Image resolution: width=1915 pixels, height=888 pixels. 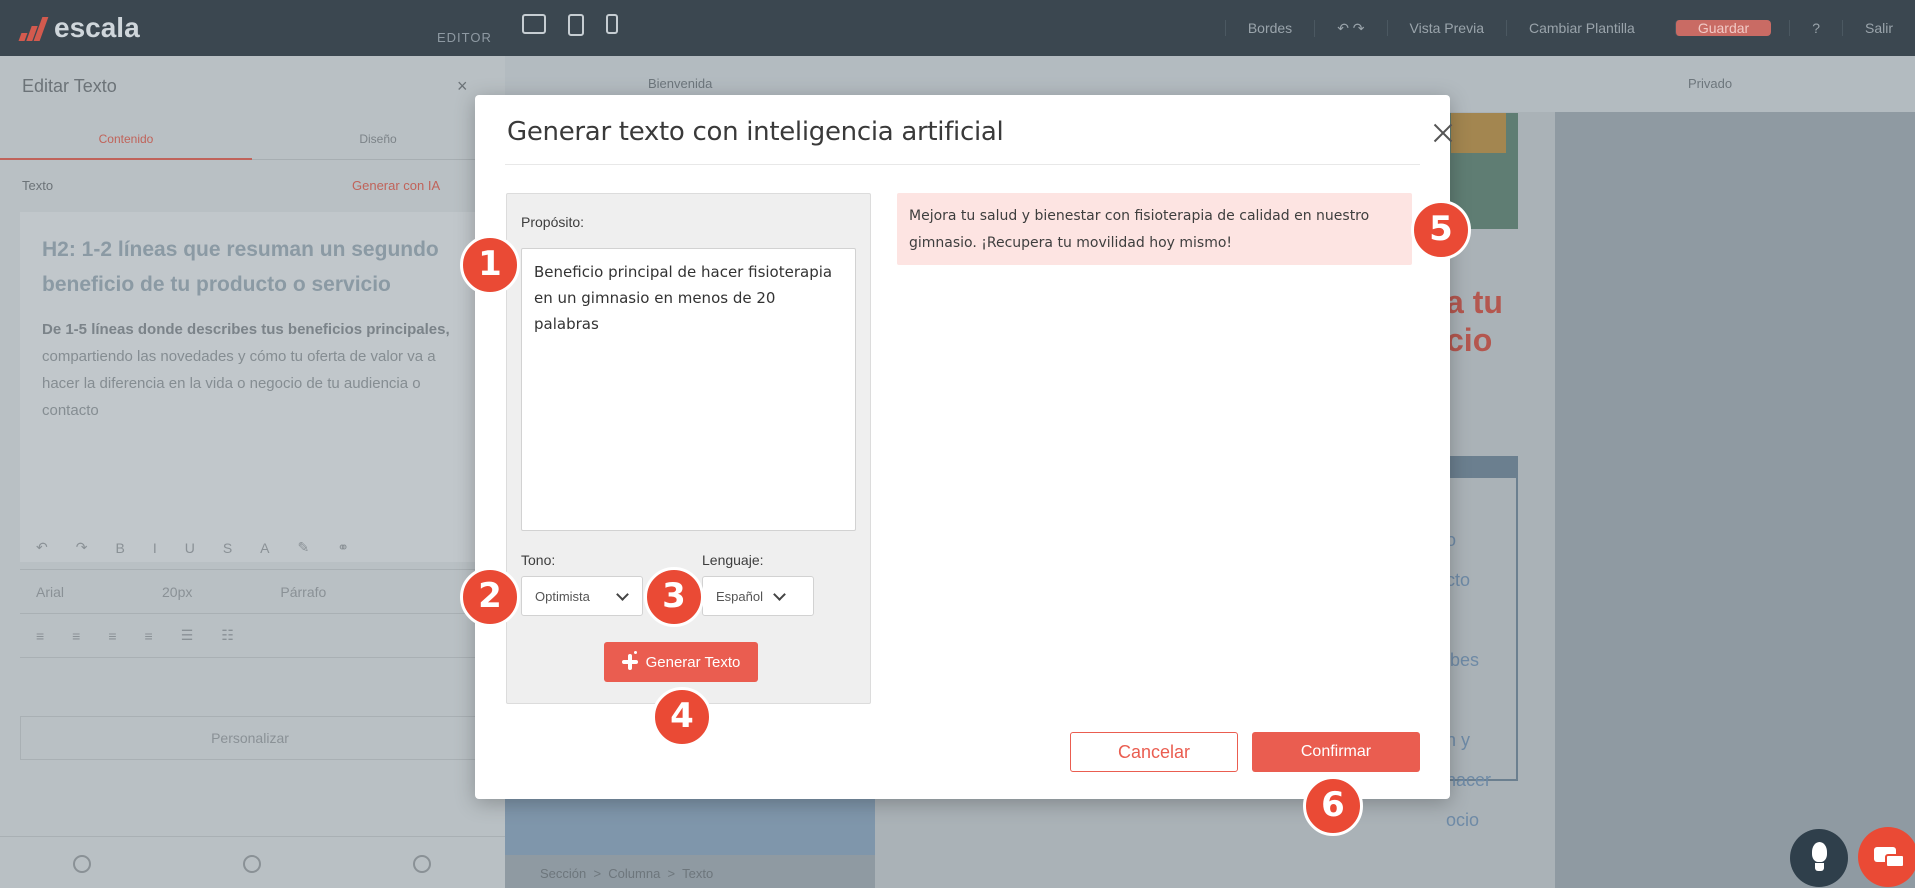 What do you see at coordinates (1815, 28) in the screenshot?
I see `help-icon: ?` at bounding box center [1815, 28].